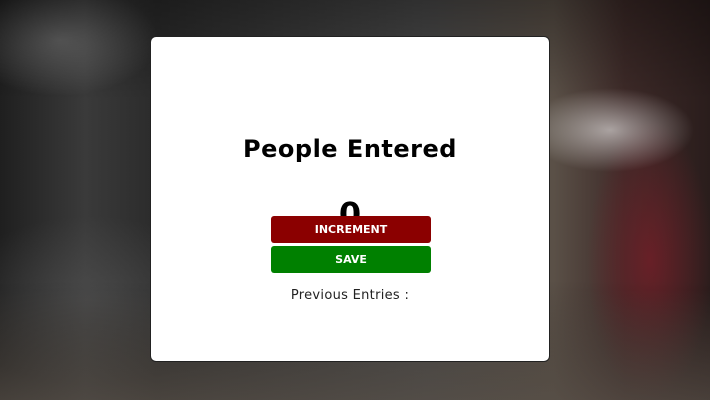 Image resolution: width=710 pixels, height=400 pixels. I want to click on save-button: SAVE, so click(351, 259).